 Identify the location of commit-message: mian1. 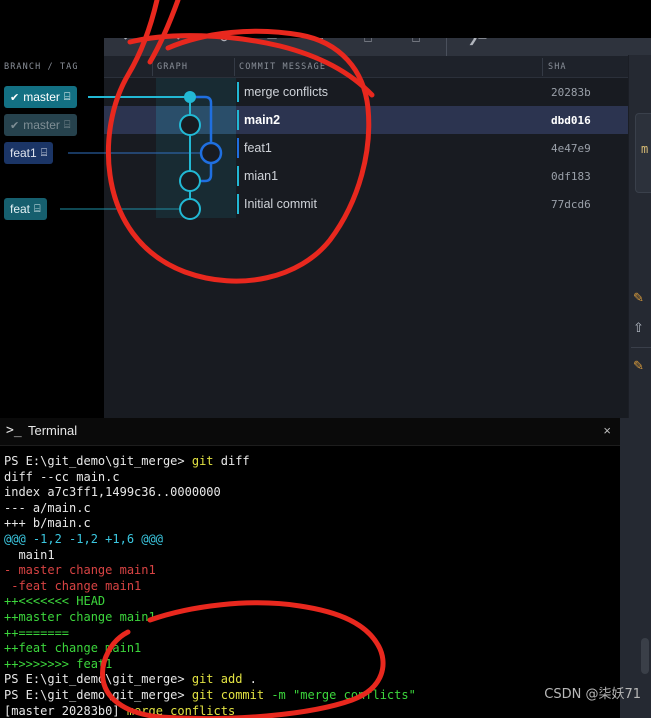
(261, 176).